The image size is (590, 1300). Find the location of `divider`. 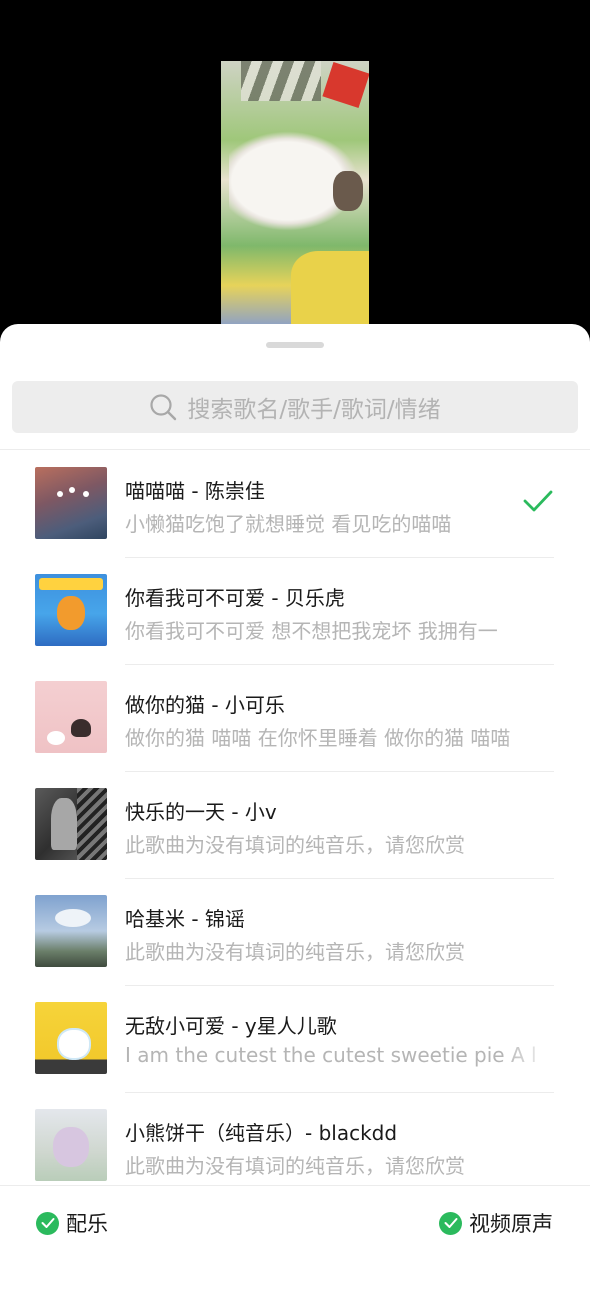

divider is located at coordinates (295, 449).